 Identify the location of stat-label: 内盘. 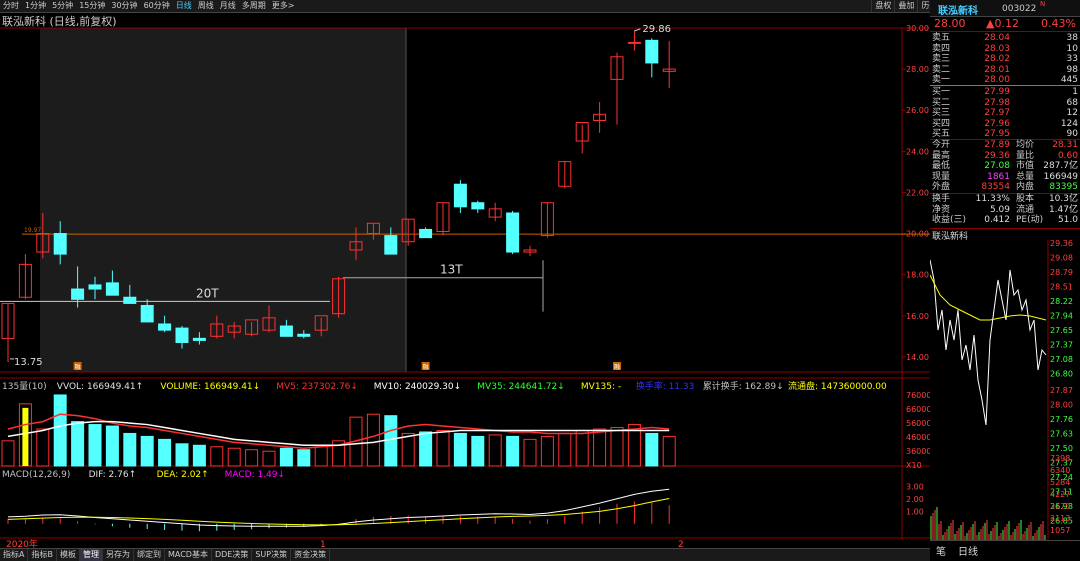
(1025, 187).